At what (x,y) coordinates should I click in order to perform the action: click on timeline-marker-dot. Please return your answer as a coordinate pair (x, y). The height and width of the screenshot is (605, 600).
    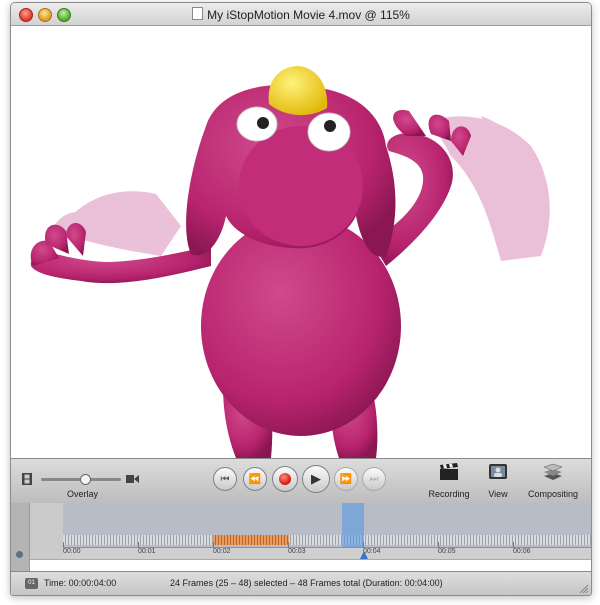
    Looking at the image, I should click on (19, 554).